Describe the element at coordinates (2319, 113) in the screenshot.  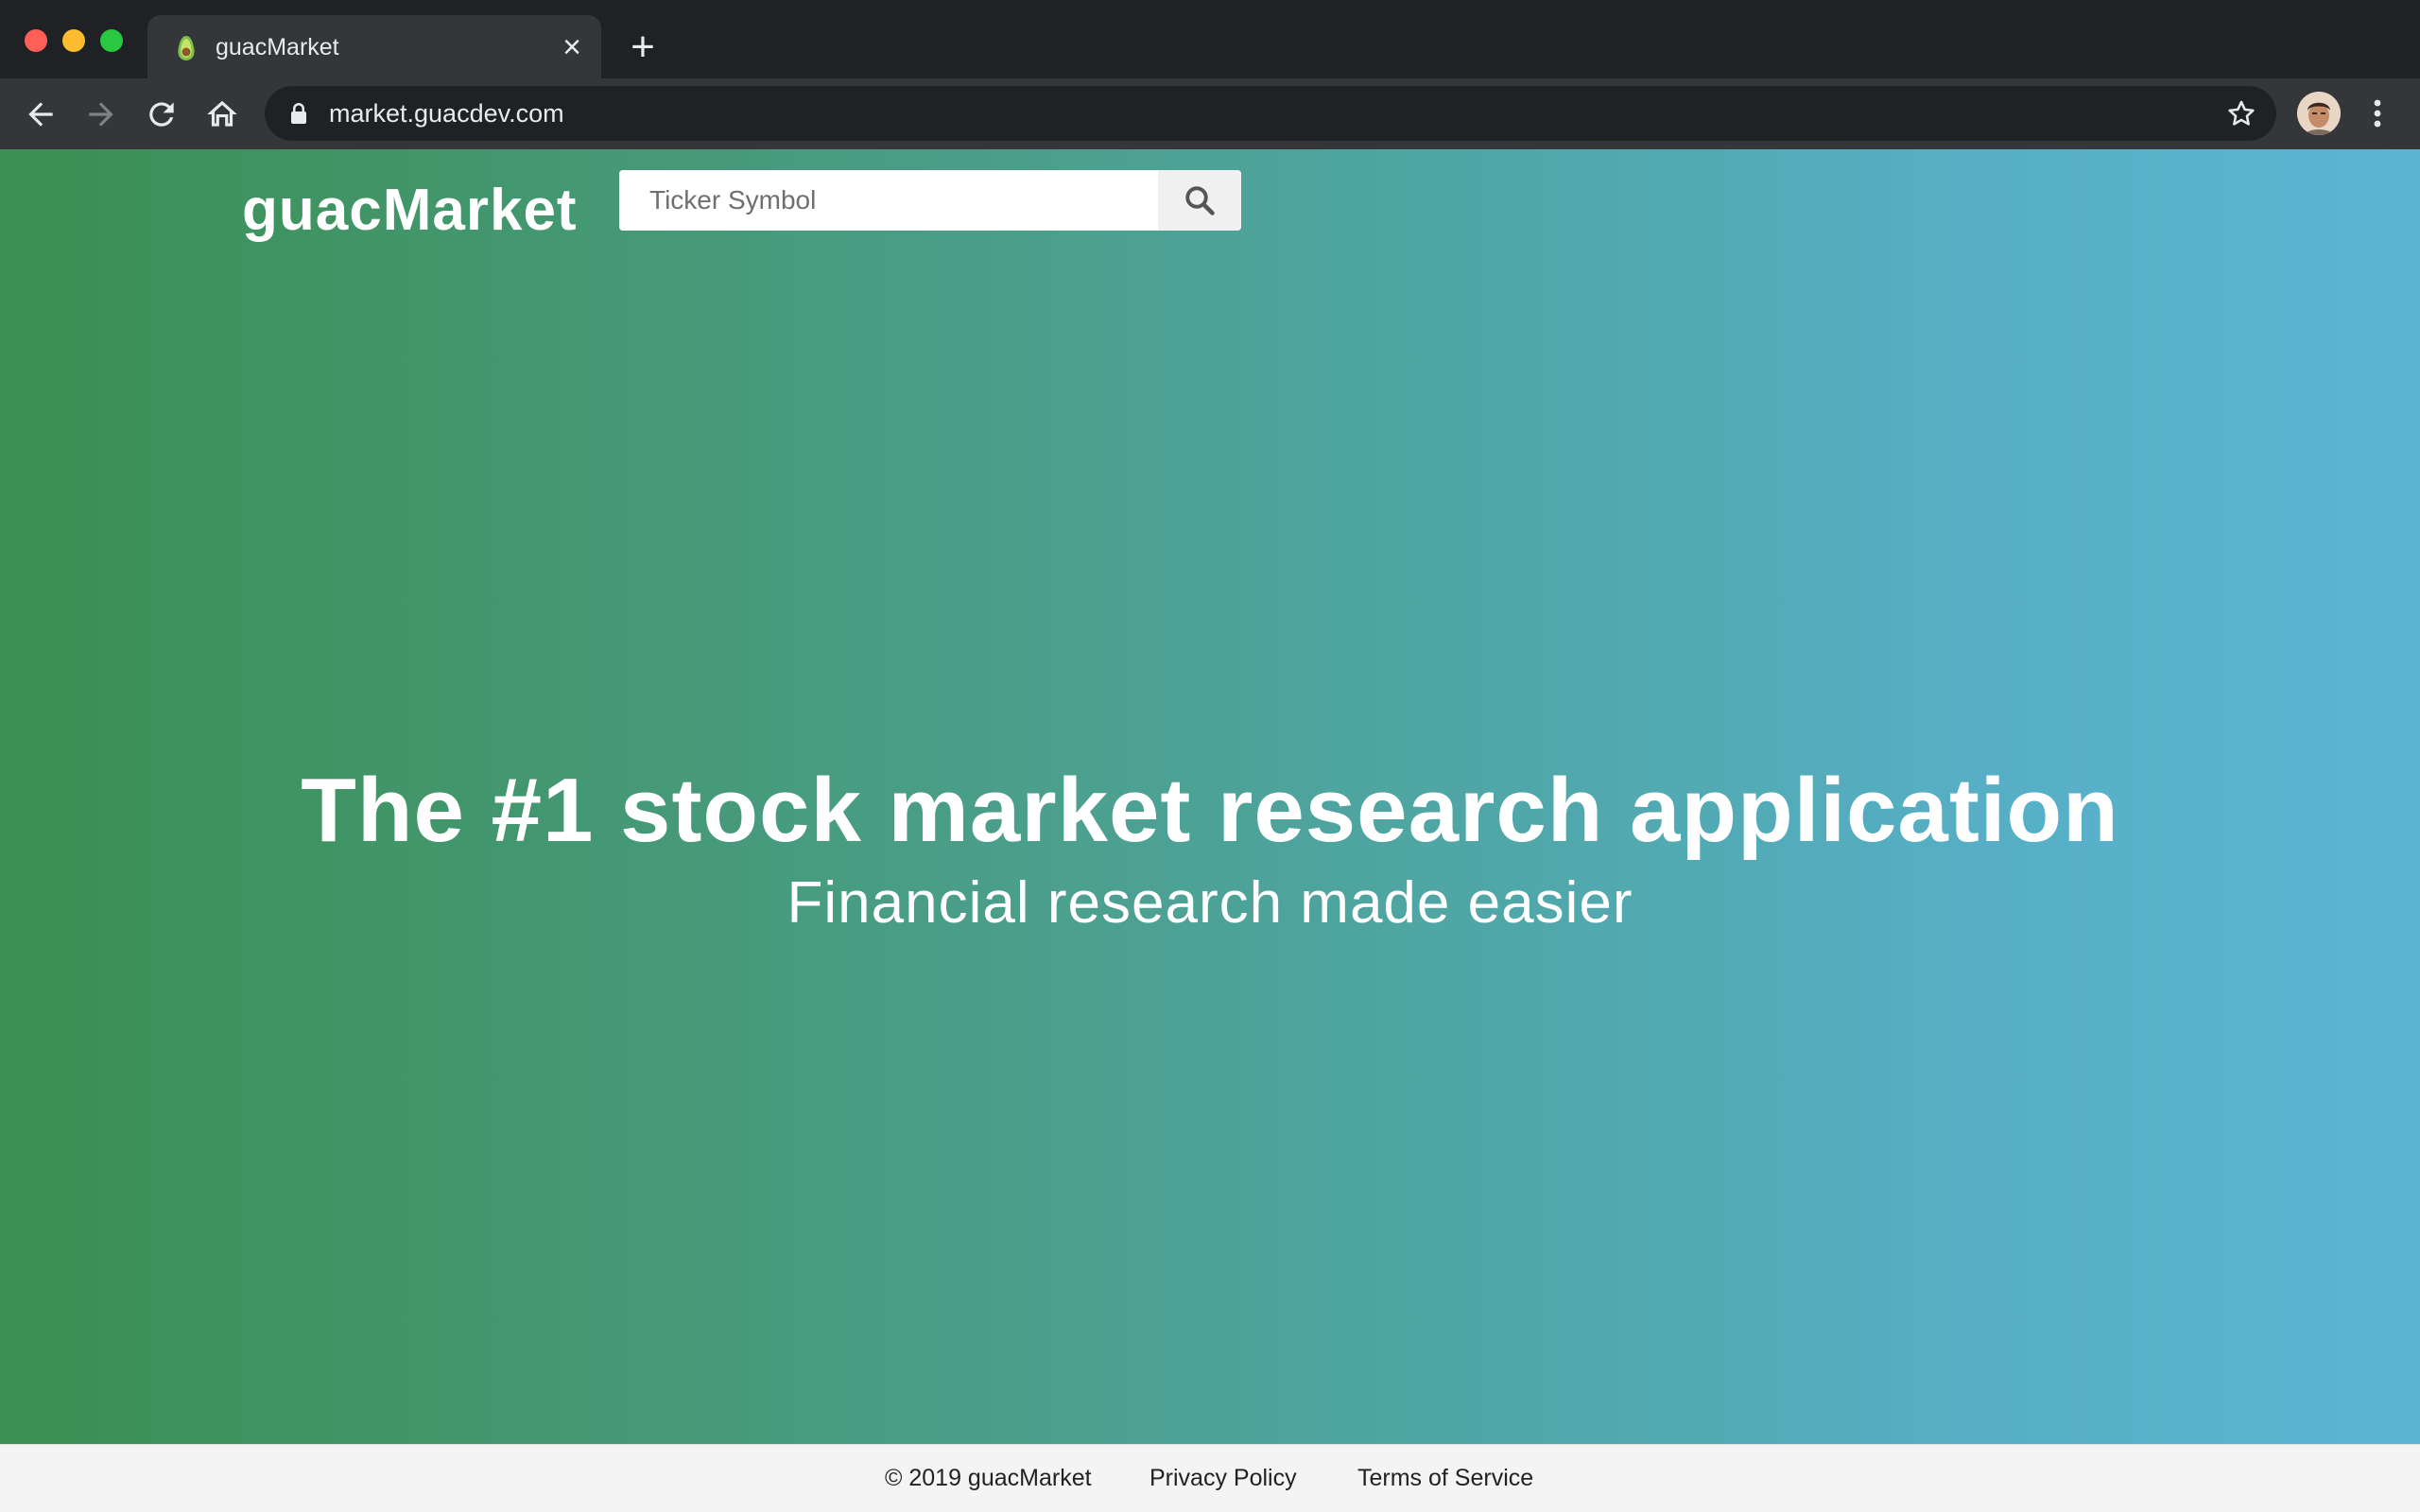
I see `profile-avatar` at that location.